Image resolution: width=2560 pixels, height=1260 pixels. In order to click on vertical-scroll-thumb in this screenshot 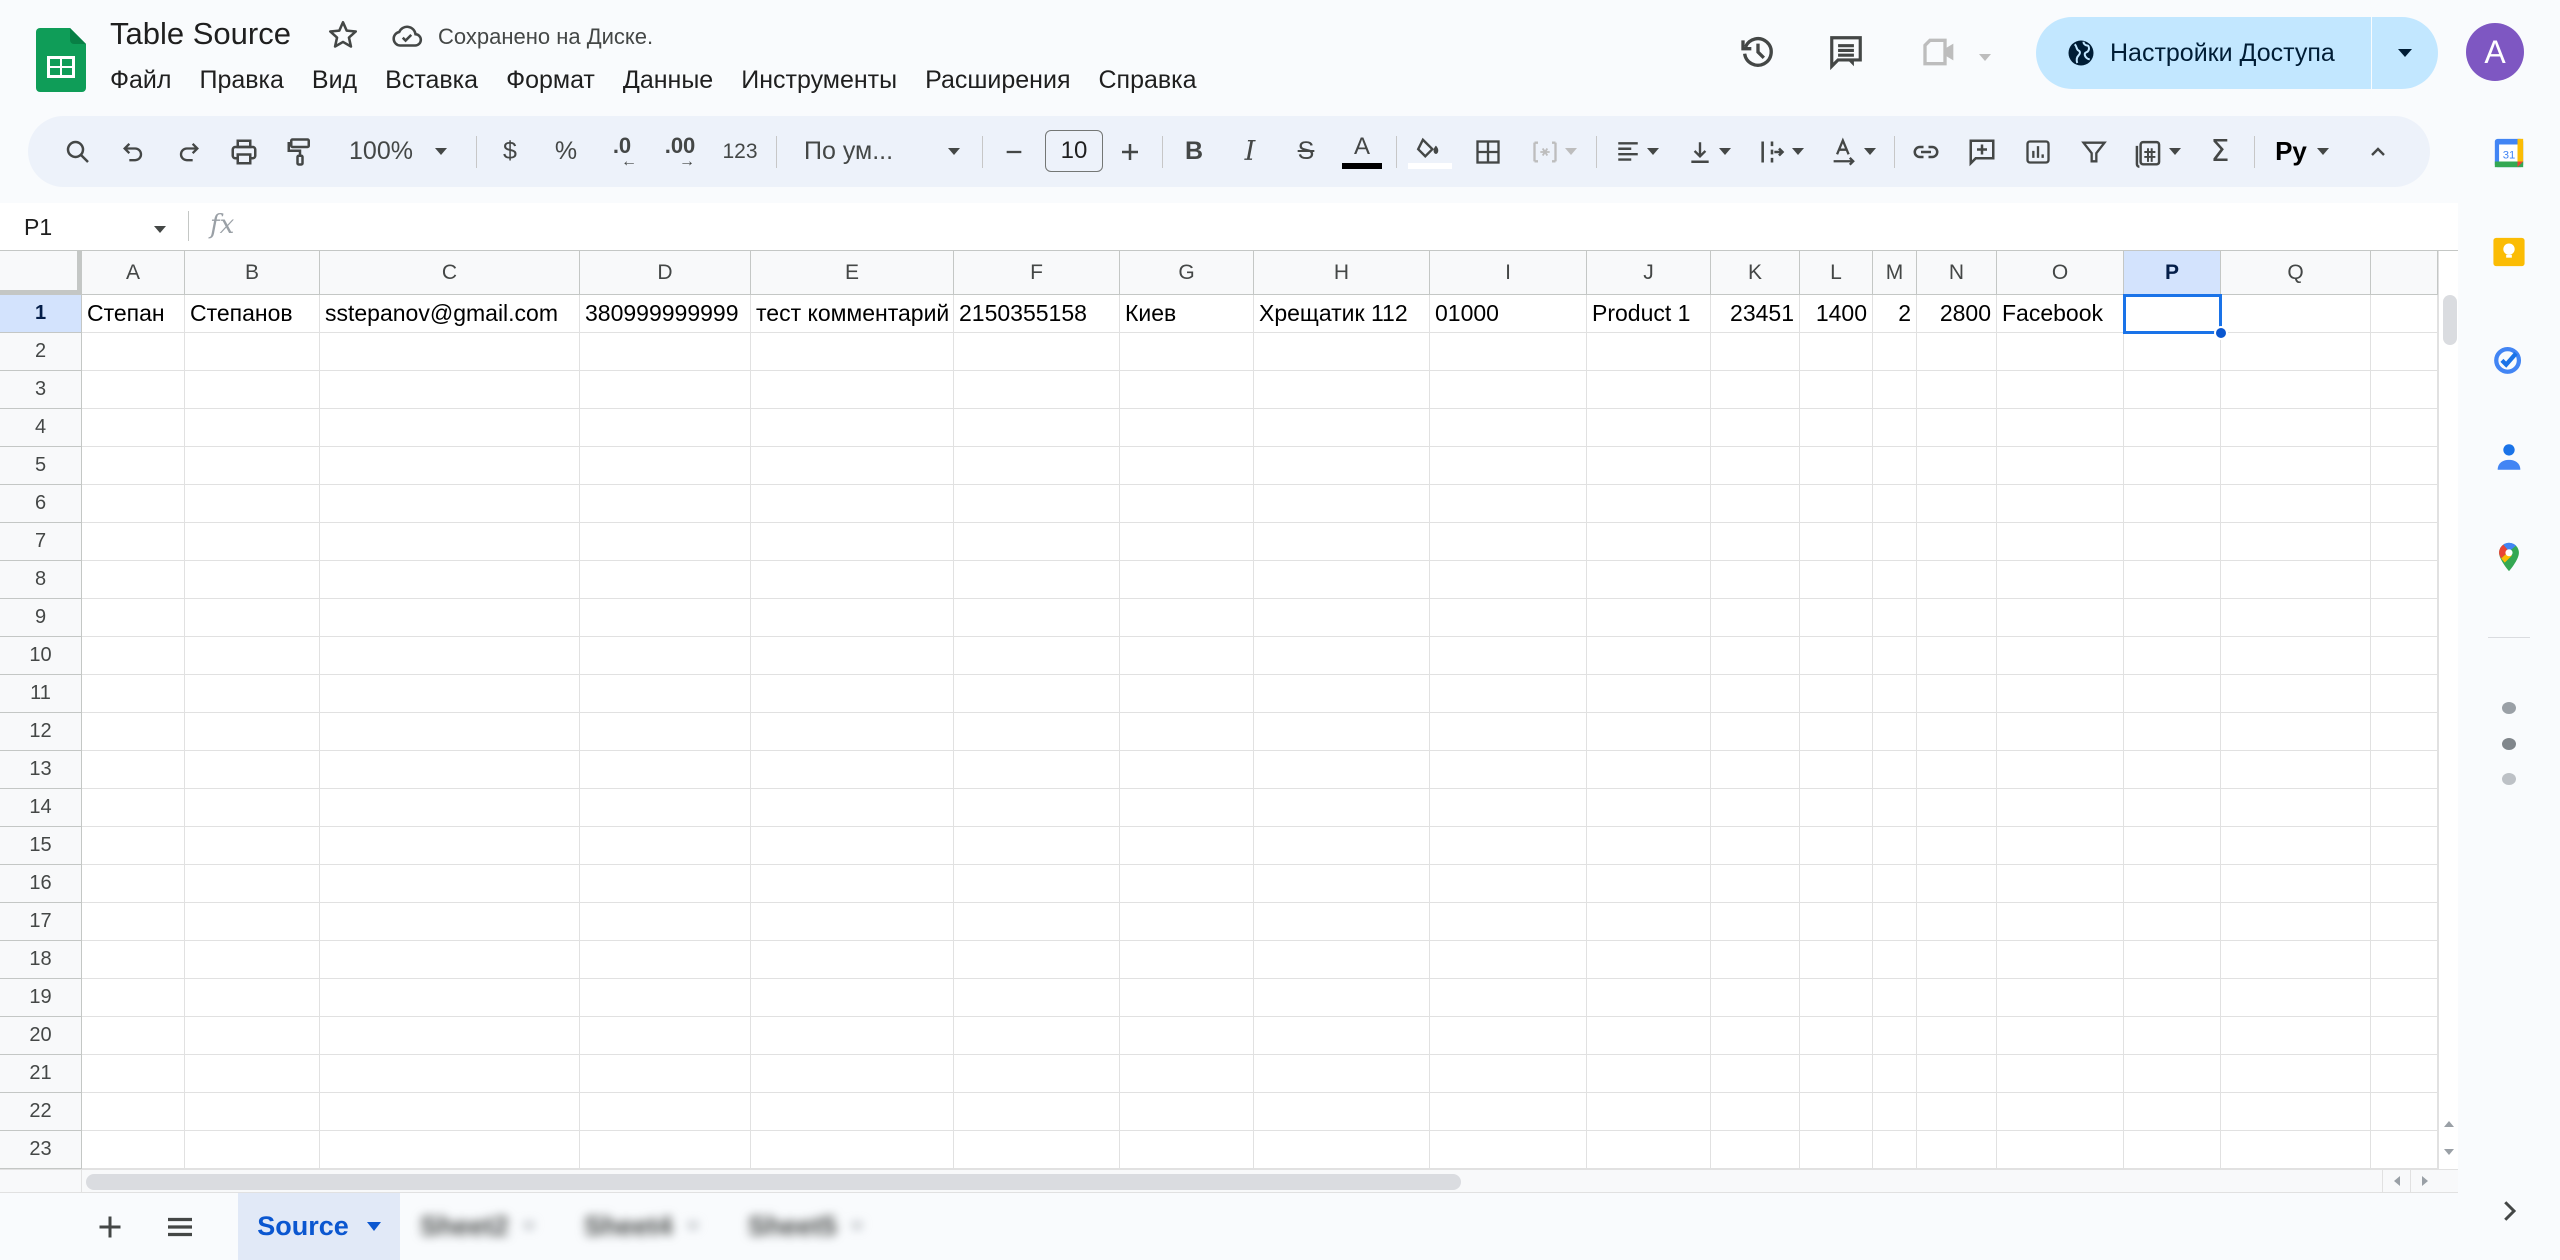, I will do `click(2450, 320)`.